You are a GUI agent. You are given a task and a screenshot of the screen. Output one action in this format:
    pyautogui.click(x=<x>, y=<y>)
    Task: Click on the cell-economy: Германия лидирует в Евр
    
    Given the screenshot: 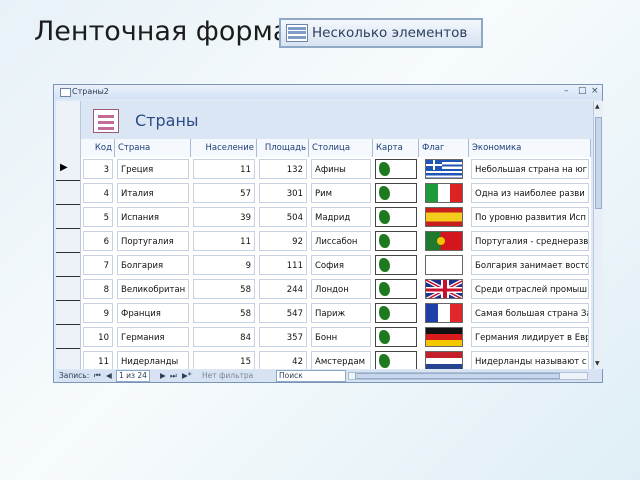 What is the action you would take?
    pyautogui.click(x=530, y=337)
    